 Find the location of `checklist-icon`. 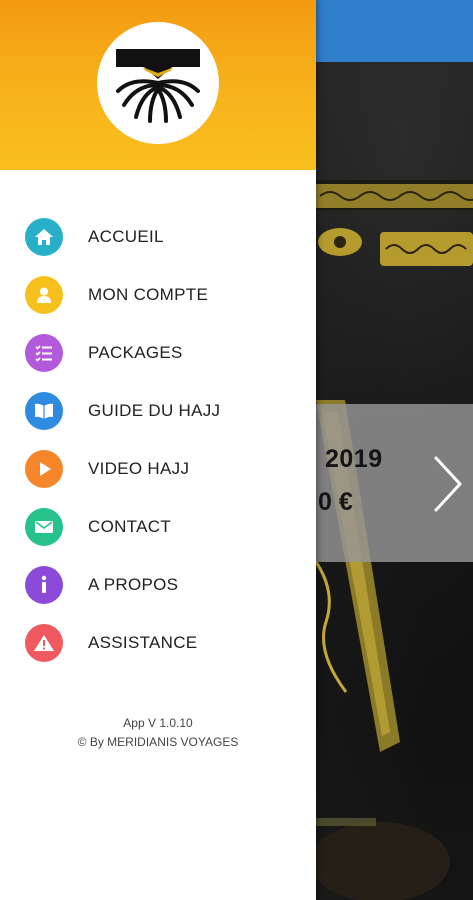

checklist-icon is located at coordinates (44, 353).